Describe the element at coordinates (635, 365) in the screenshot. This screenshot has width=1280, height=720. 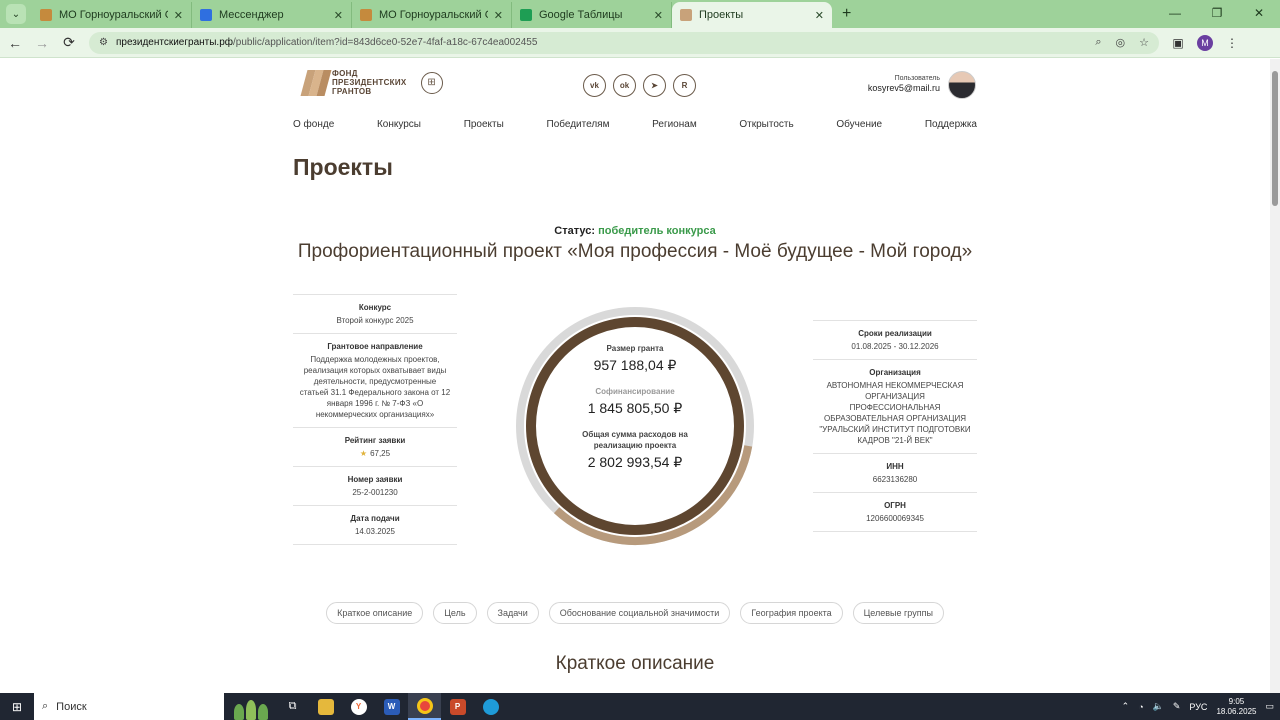
I see `grant-value: 957 188,04 ₽` at that location.